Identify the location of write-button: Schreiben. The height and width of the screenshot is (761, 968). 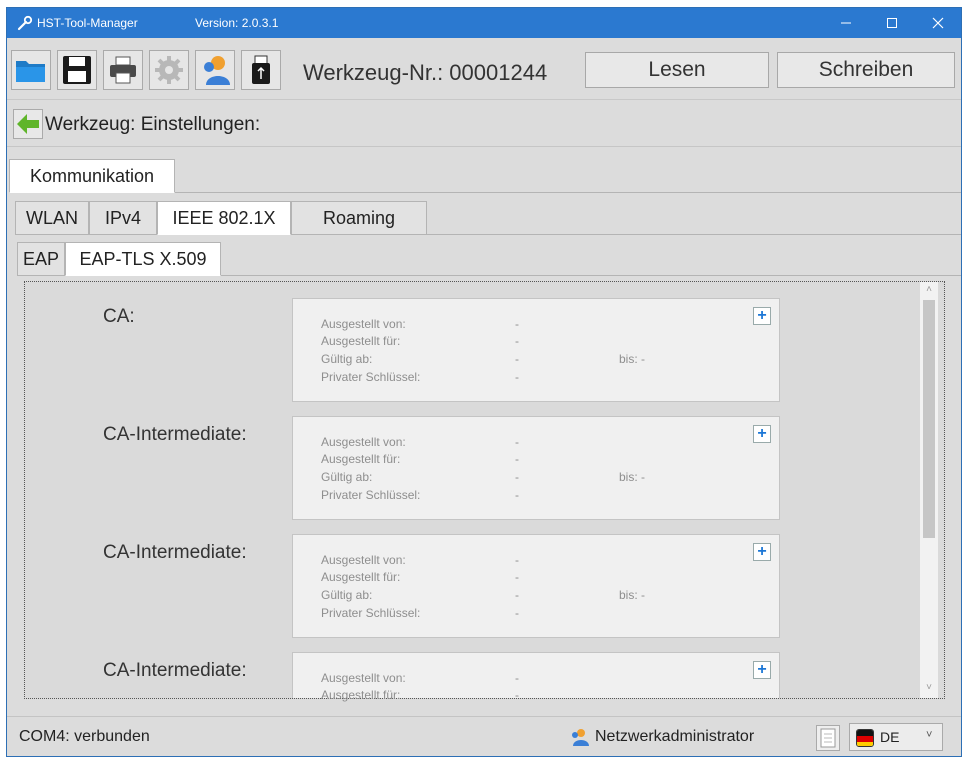
(866, 70).